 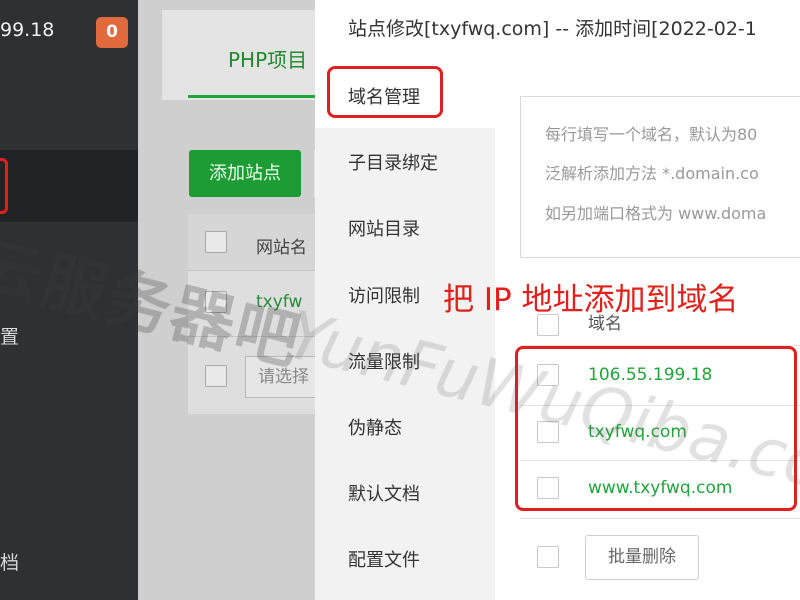 I want to click on batch-action-select: 请选择, so click(x=280, y=377).